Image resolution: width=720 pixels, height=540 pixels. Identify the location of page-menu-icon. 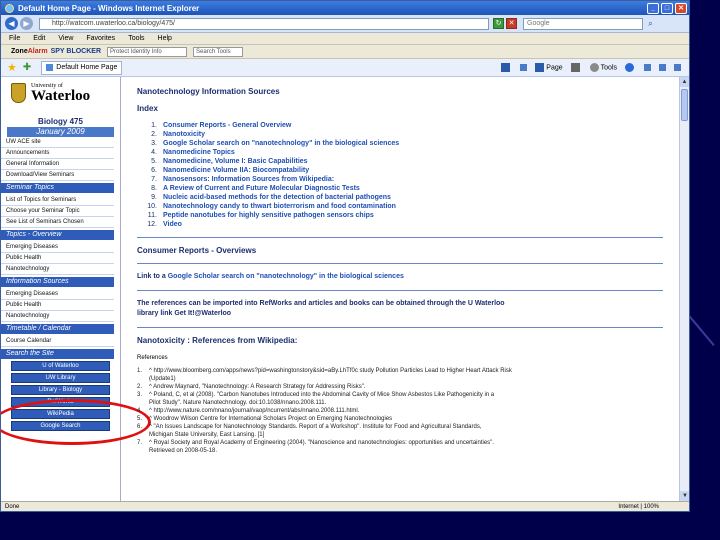
(540, 67).